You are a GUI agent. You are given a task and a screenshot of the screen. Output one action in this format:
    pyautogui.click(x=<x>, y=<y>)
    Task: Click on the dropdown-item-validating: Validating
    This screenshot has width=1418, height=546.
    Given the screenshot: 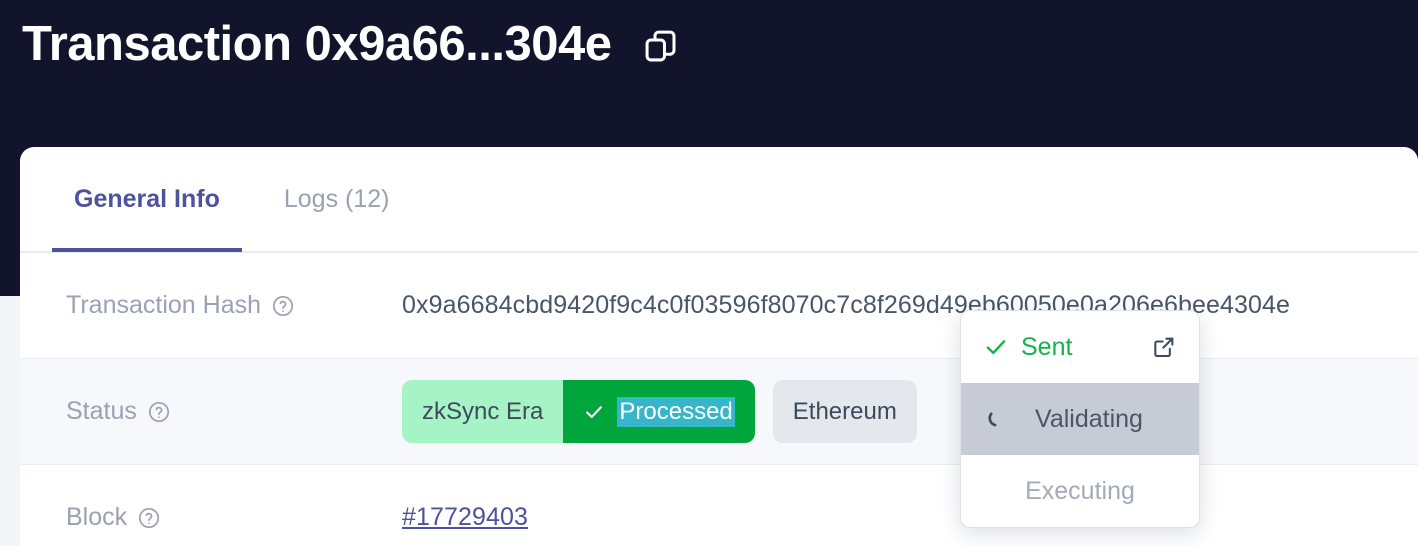 What is the action you would take?
    pyautogui.click(x=1080, y=419)
    